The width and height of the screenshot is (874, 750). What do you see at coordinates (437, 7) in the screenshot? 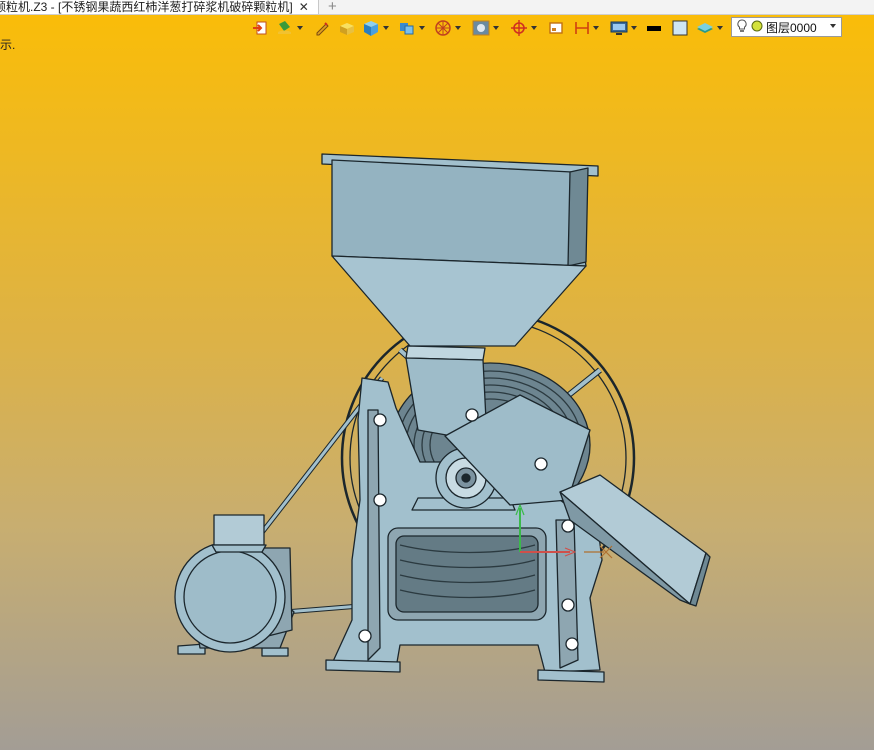
I see `document-tab-bar: 颗粒机.Z3 - [不锈钢果蔬西红柿洋葱打碎浆机破碎颗粒机] ✕ +` at bounding box center [437, 7].